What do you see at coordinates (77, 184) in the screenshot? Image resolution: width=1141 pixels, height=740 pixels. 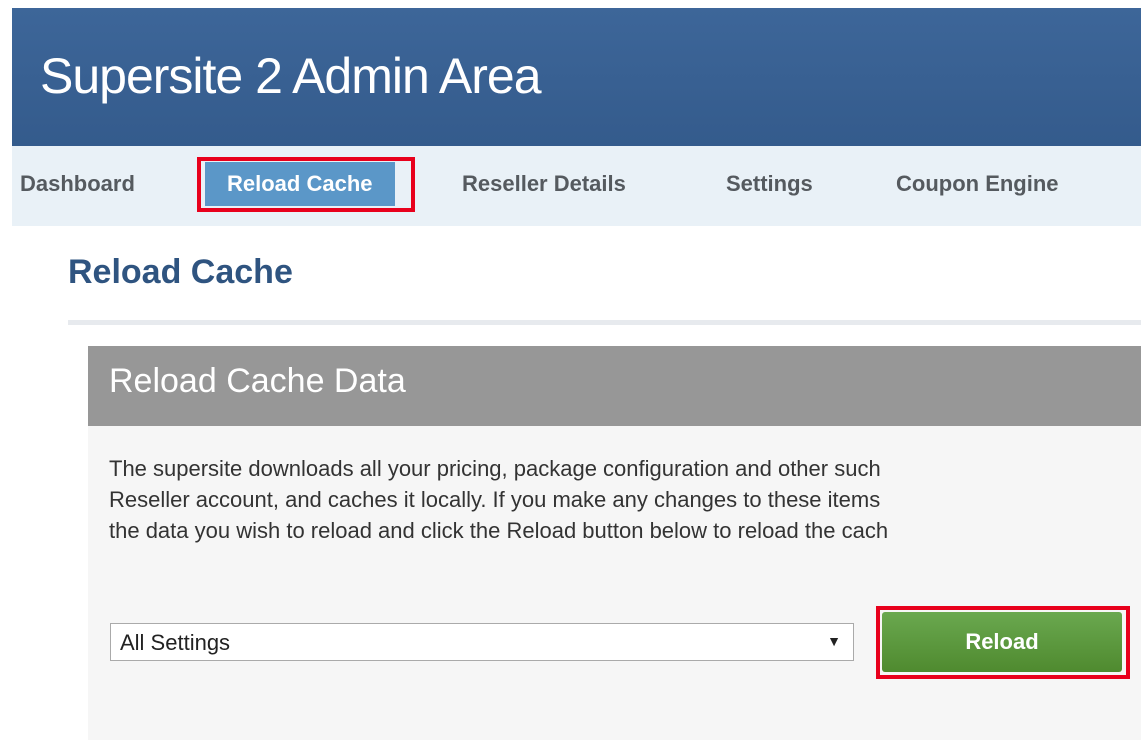 I see `nav-item-dashboard: Dashboard` at bounding box center [77, 184].